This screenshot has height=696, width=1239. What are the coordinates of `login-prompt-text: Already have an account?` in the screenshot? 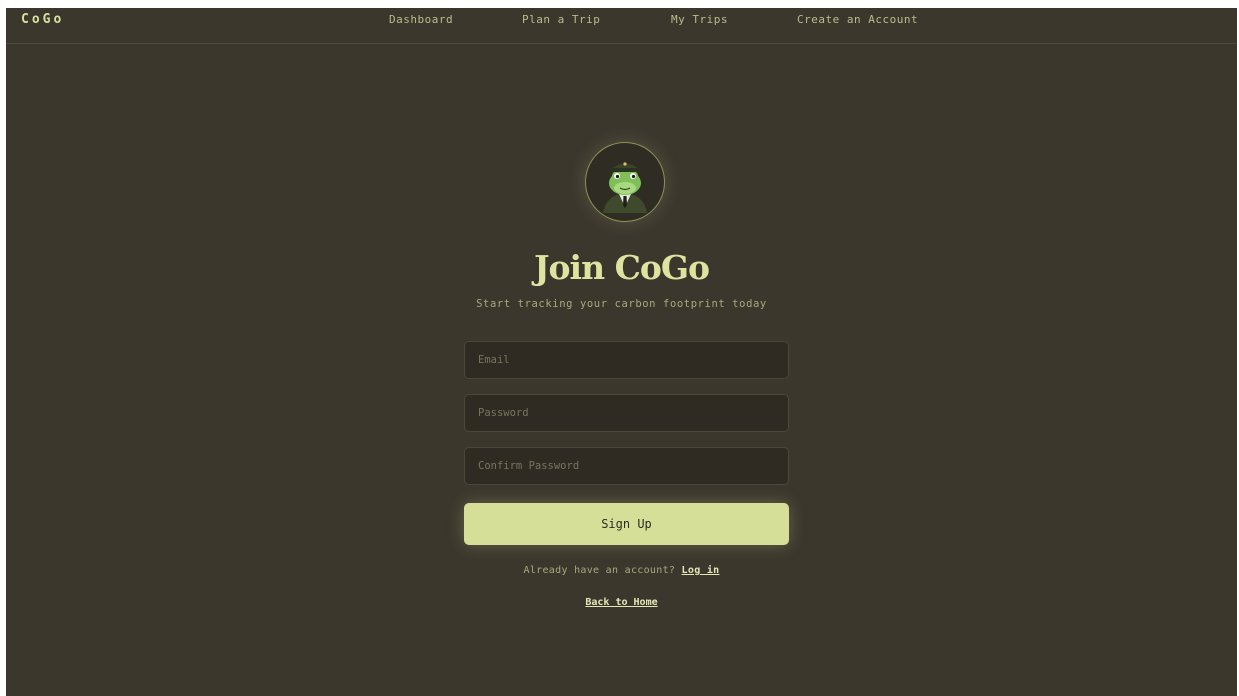 It's located at (599, 570).